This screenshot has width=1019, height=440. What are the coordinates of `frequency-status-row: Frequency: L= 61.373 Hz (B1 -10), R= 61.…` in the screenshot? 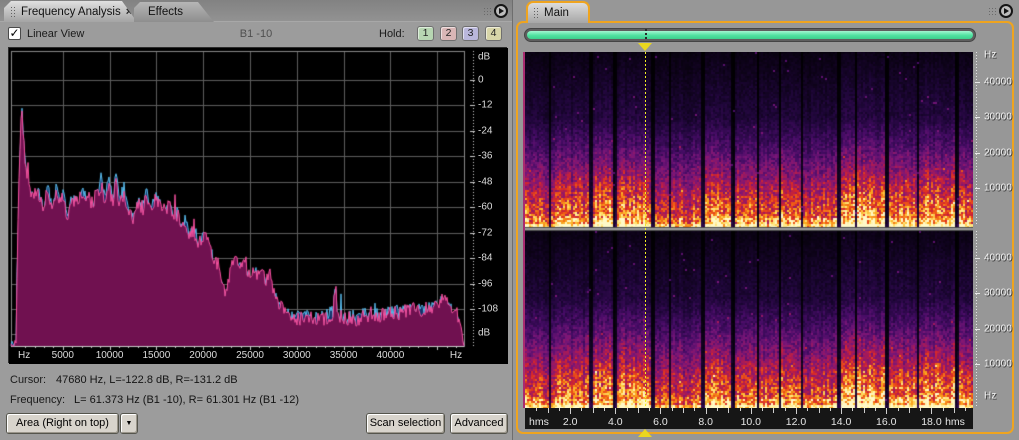 It's located at (154, 400).